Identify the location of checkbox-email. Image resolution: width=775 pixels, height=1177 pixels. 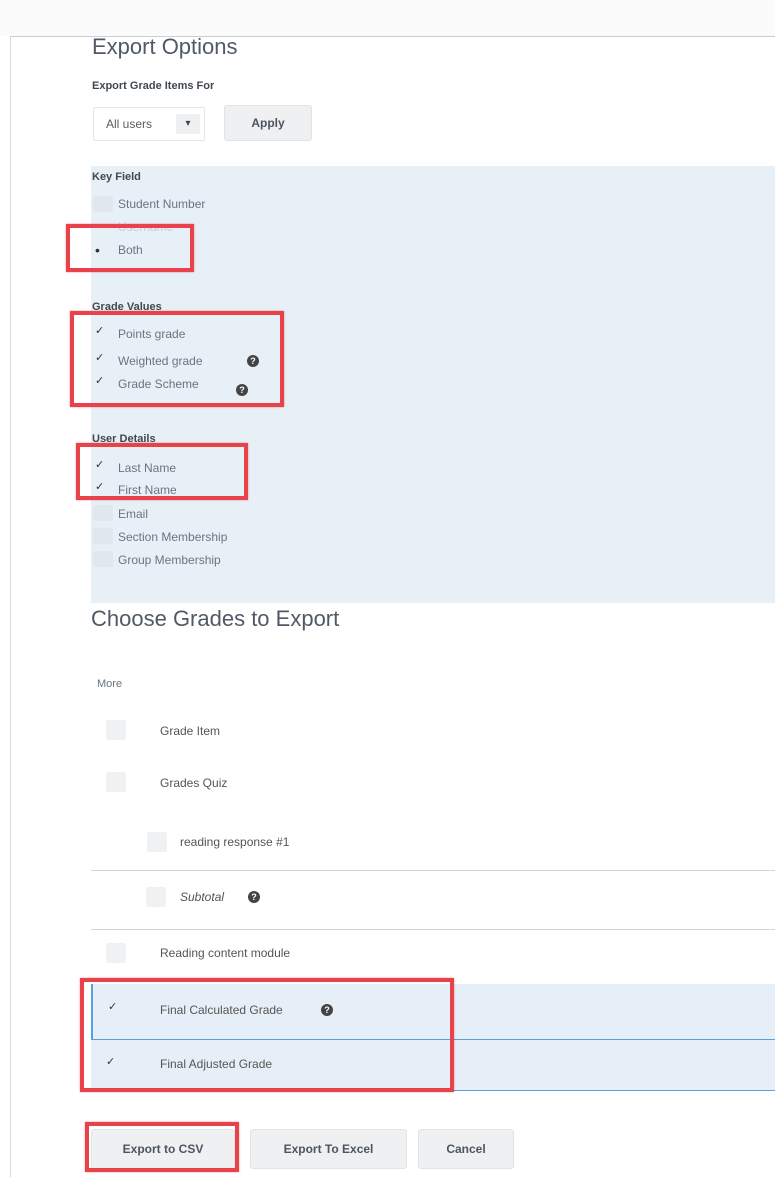
(103, 513).